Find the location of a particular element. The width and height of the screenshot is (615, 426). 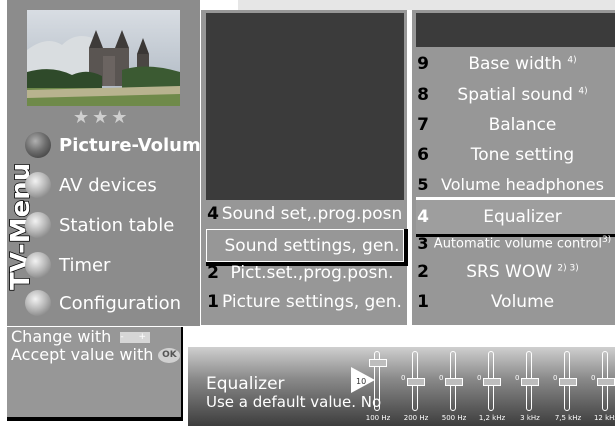

sound-item-label: Base width 4) is located at coordinates (522, 64).